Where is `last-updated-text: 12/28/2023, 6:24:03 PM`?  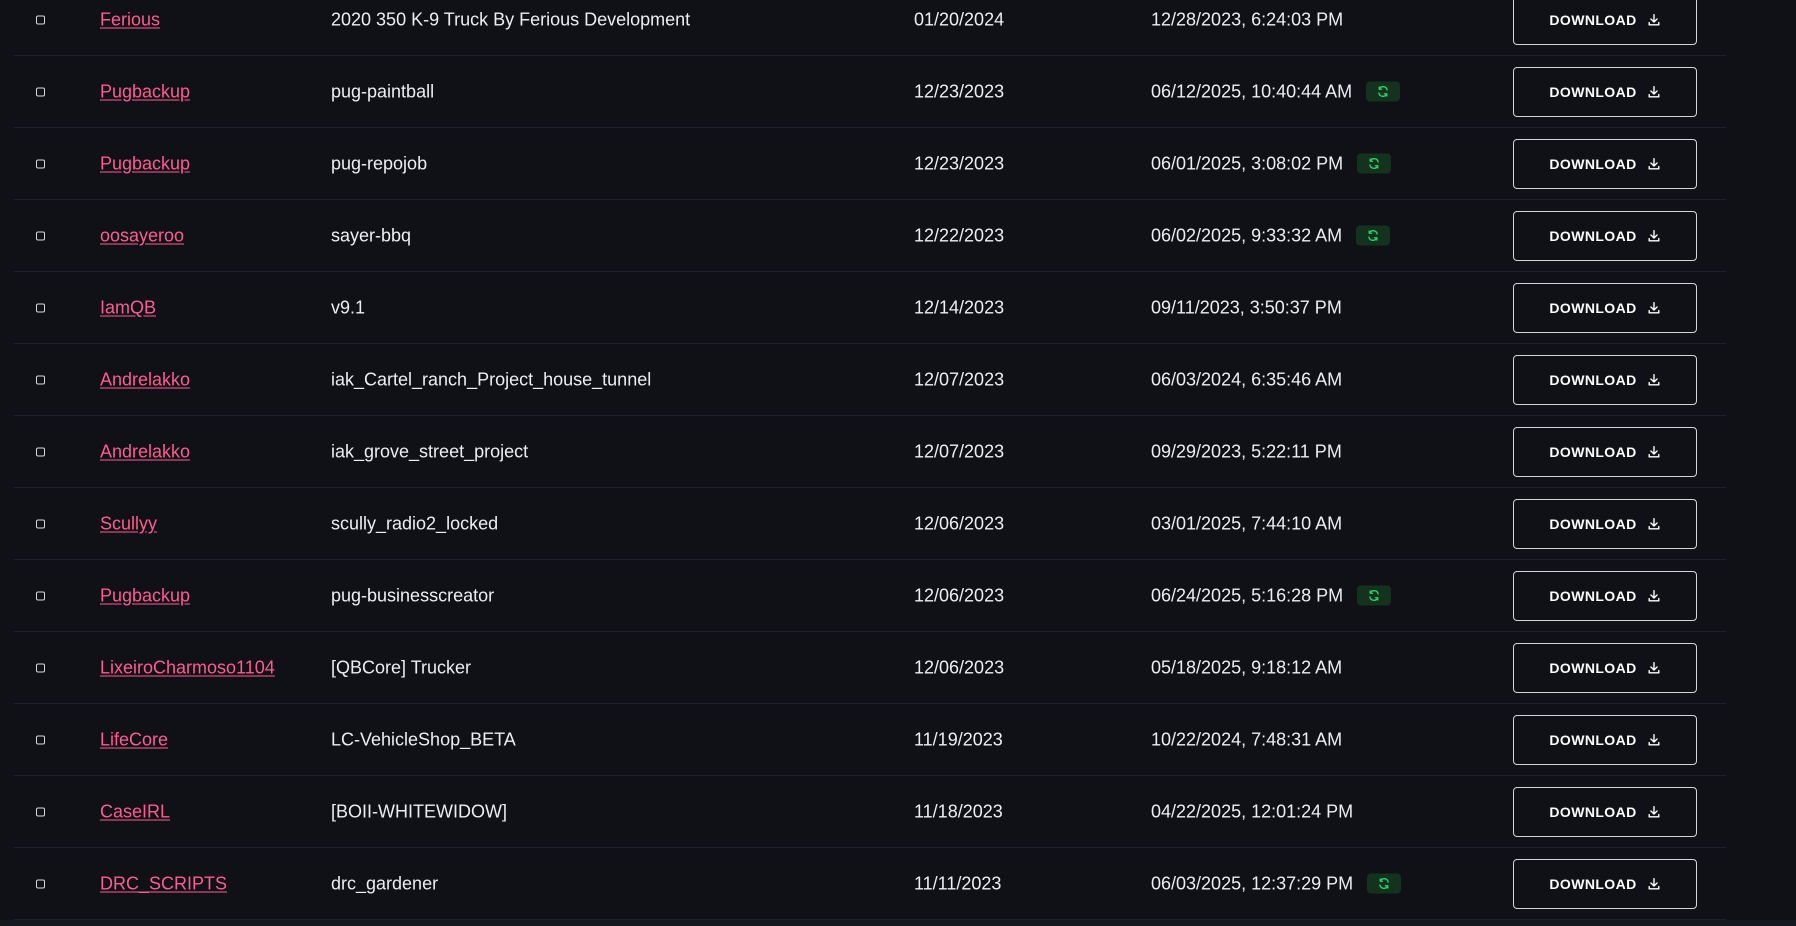 last-updated-text: 12/28/2023, 6:24:03 PM is located at coordinates (1247, 19).